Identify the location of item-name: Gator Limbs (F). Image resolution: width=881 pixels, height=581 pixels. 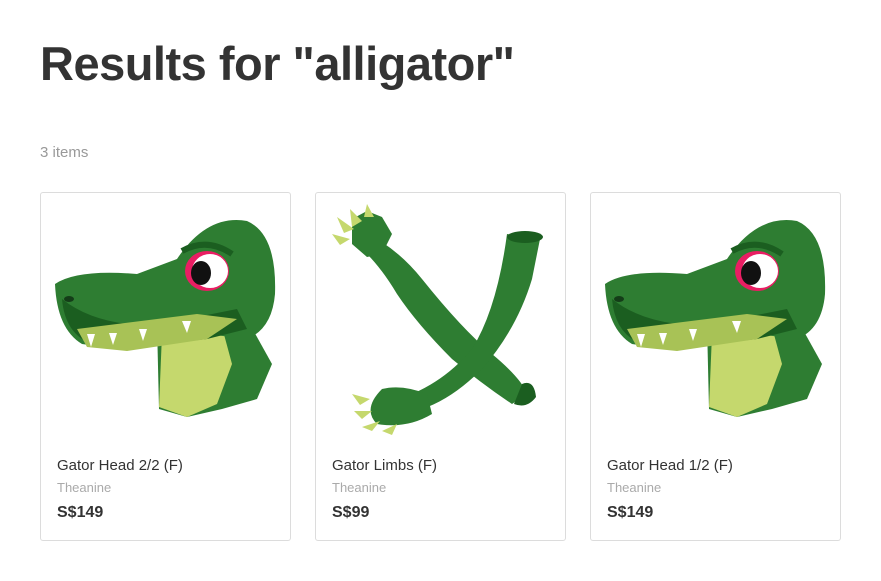
(384, 465).